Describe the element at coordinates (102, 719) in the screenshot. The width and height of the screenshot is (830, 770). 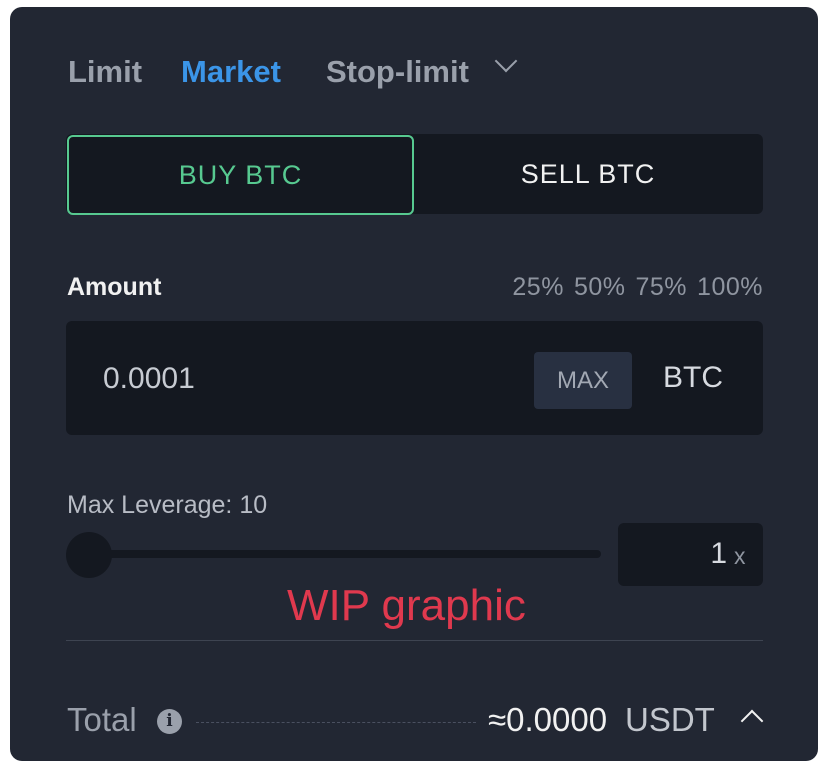
I see `total-label: Total` at that location.